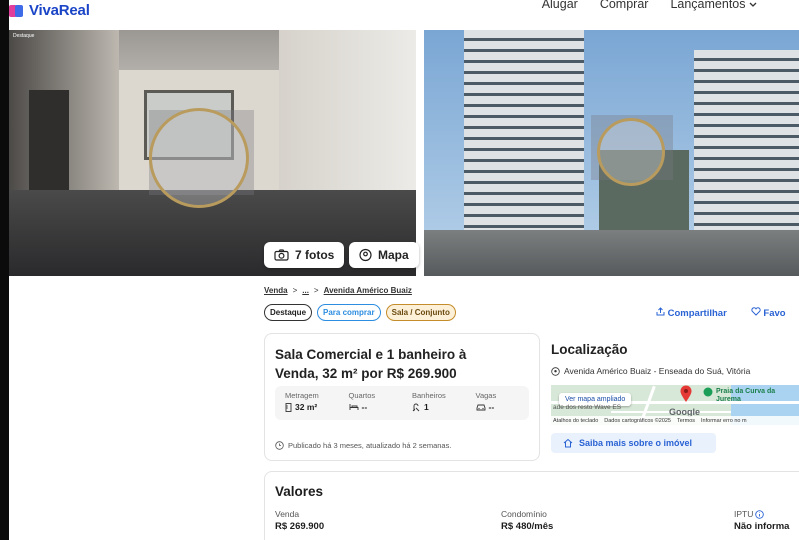  What do you see at coordinates (753, 4) in the screenshot?
I see `chevron-down-icon` at bounding box center [753, 4].